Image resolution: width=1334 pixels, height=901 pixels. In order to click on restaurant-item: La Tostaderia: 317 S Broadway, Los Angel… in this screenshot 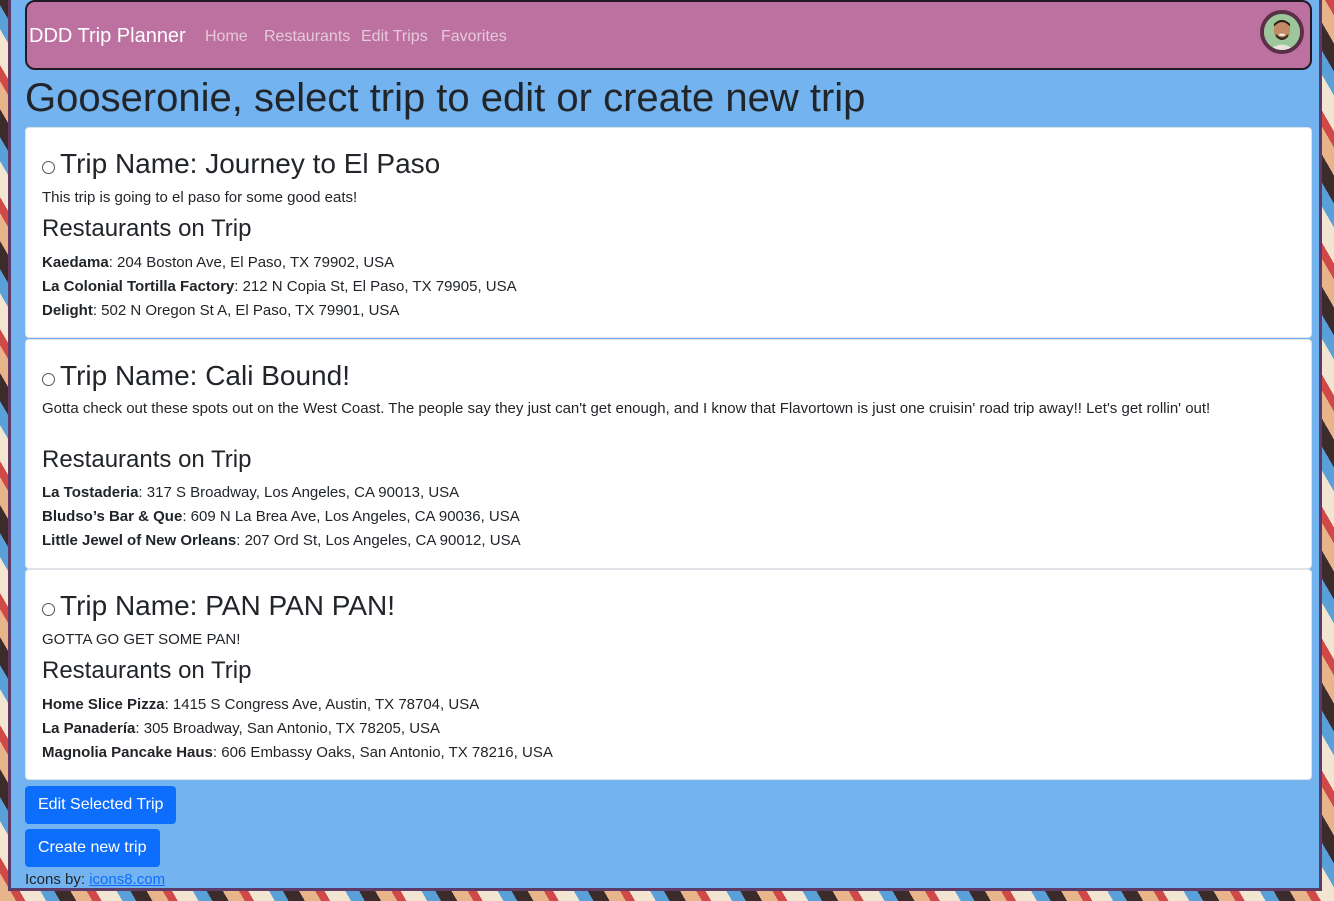, I will do `click(250, 493)`.